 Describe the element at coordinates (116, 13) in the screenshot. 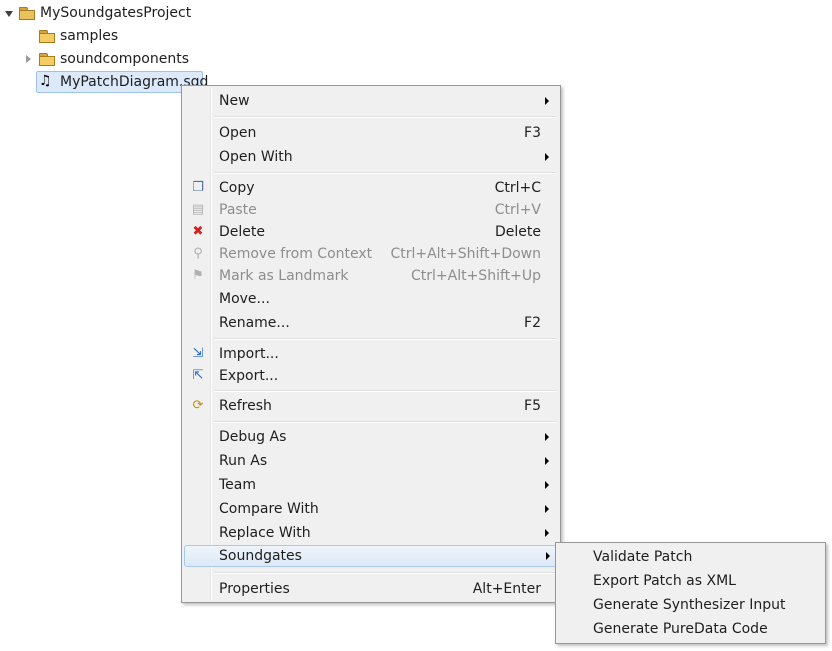

I see `tree-item-label: MySoundgatesProject` at that location.